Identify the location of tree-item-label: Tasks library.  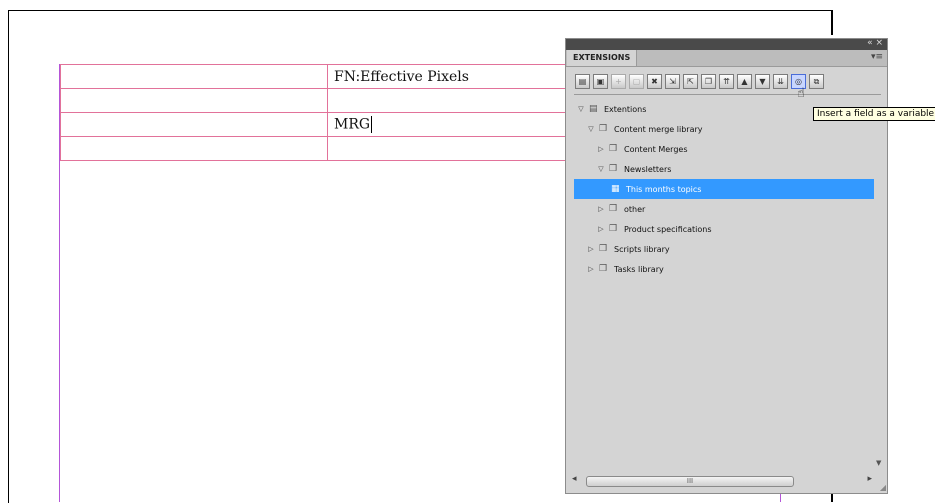
(639, 269).